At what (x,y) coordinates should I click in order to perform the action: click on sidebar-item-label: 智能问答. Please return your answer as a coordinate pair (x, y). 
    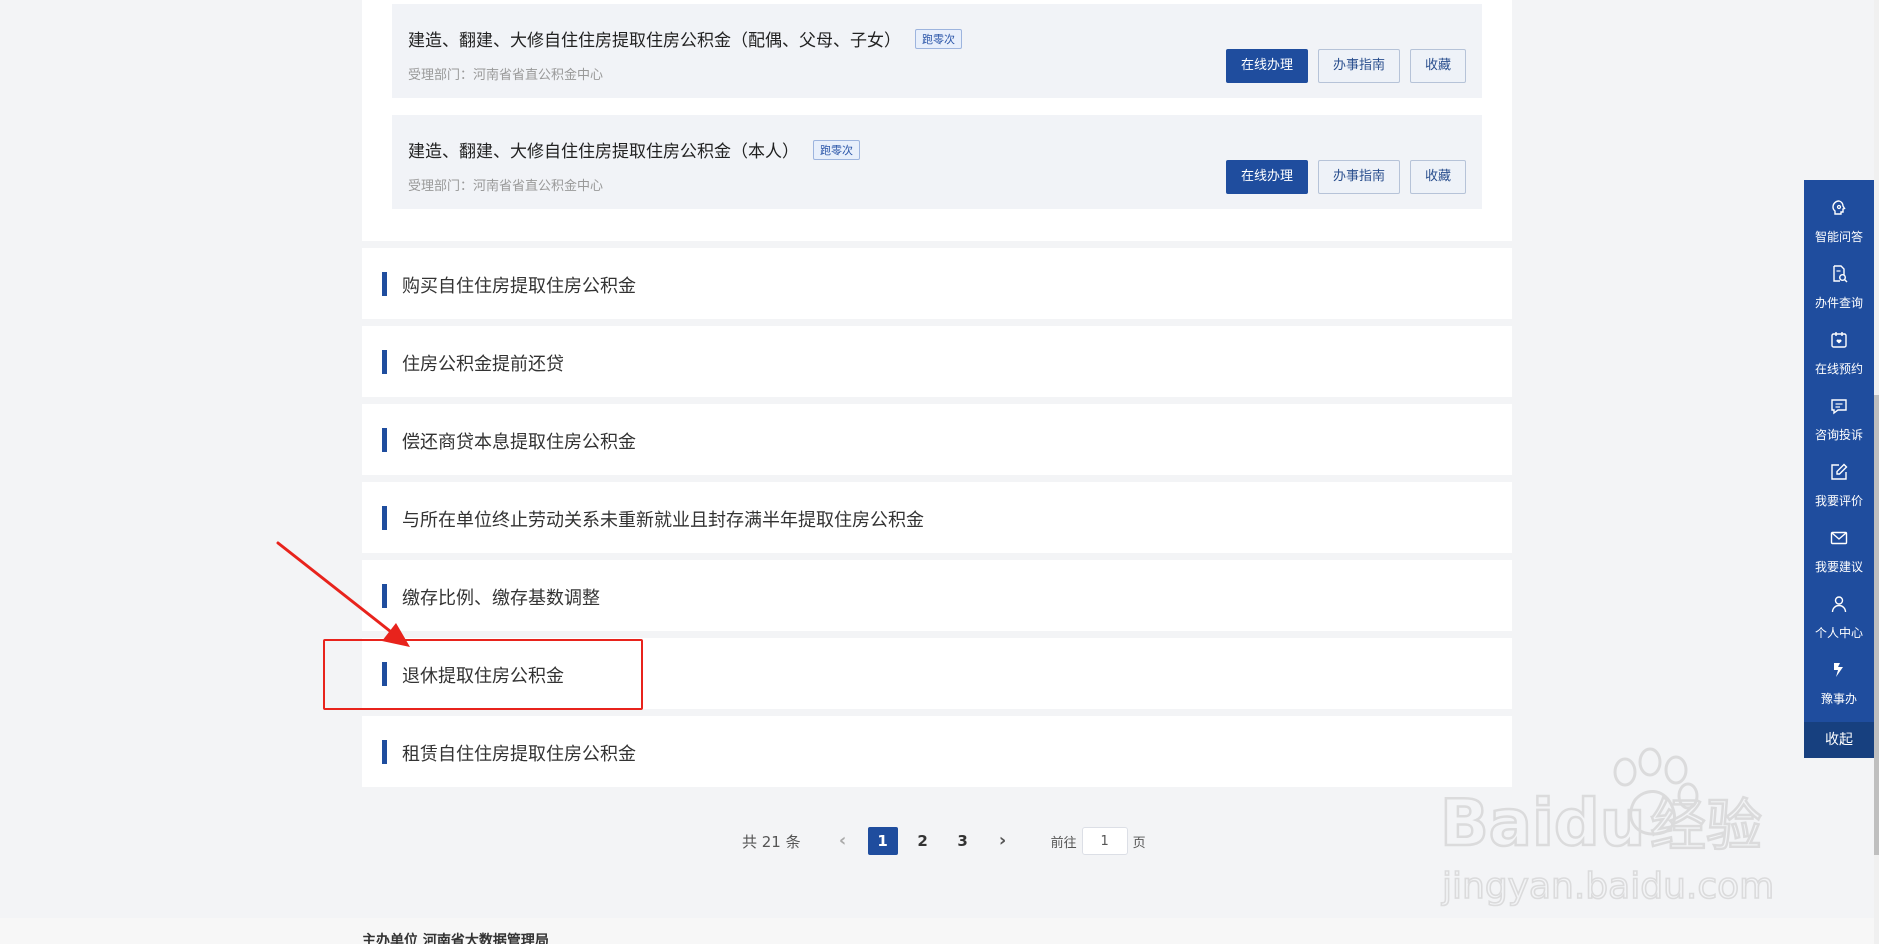
    Looking at the image, I should click on (1838, 237).